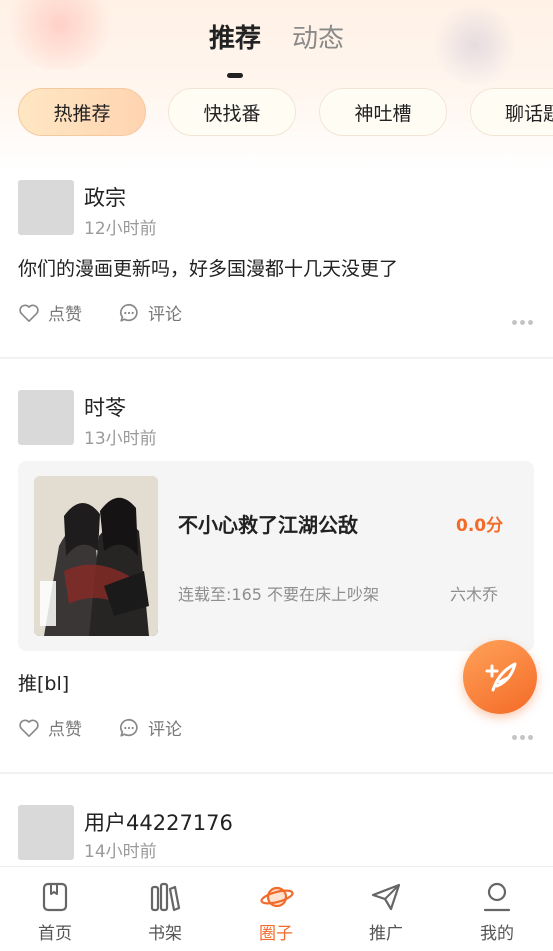  Describe the element at coordinates (276, 48) in the screenshot. I see `top-tab-bar: 推荐 动态` at that location.